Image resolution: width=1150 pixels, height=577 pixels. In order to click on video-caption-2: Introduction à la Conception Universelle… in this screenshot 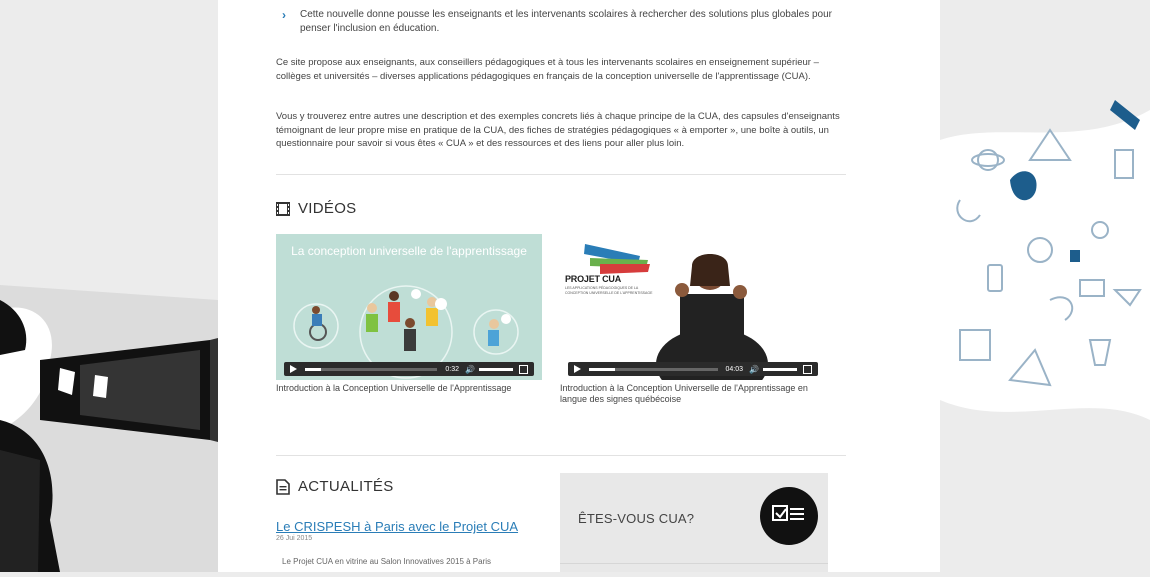, I will do `click(684, 393)`.